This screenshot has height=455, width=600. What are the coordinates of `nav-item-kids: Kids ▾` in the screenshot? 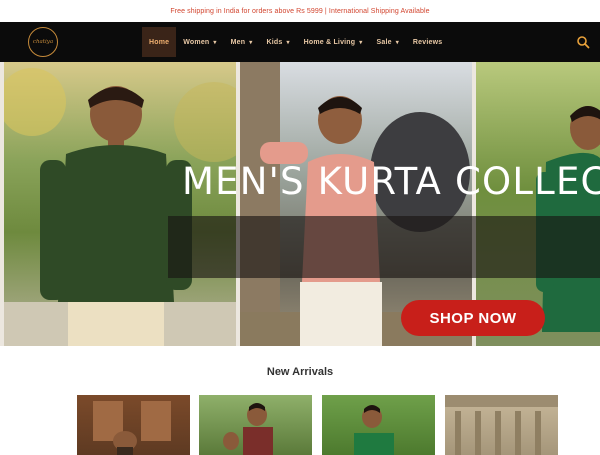 It's located at (277, 42).